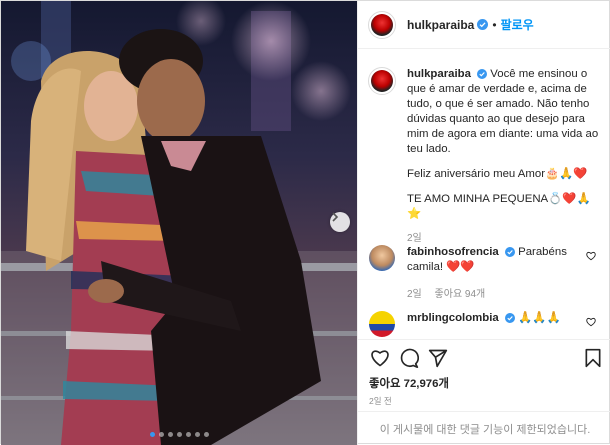  What do you see at coordinates (409, 358) in the screenshot?
I see `comment-bubble-icon` at bounding box center [409, 358].